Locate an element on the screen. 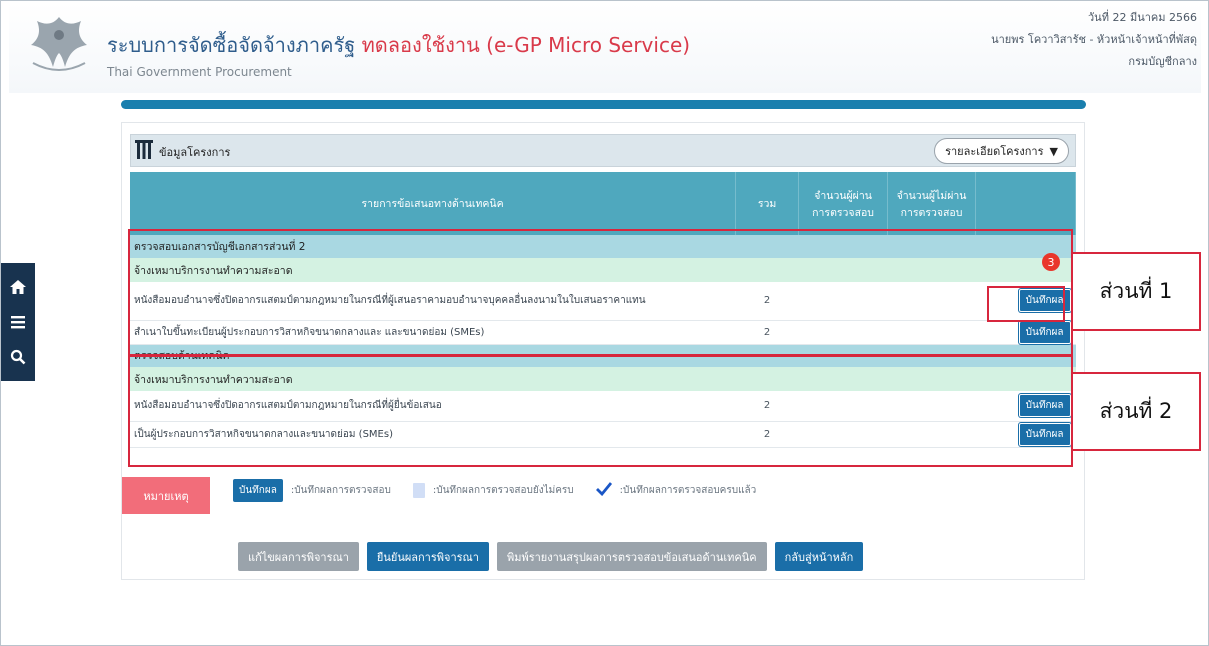 This screenshot has width=1209, height=646. legend-complete-desc: :บันทึกผลการตรวจสอบครบแล้ว is located at coordinates (688, 490).